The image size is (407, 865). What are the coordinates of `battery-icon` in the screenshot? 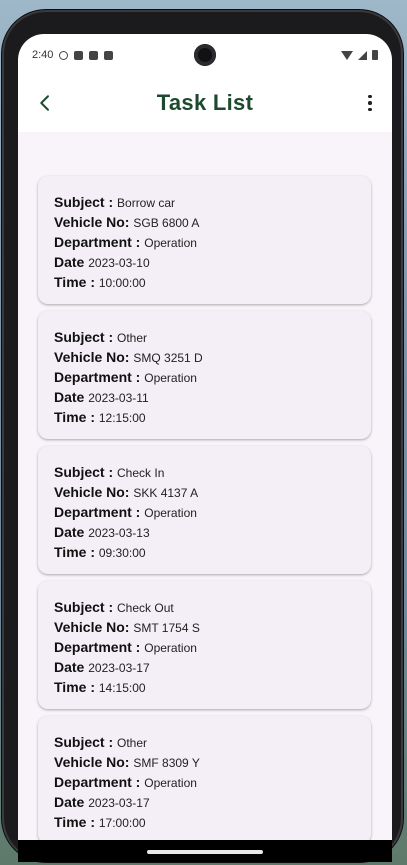 It's located at (375, 55).